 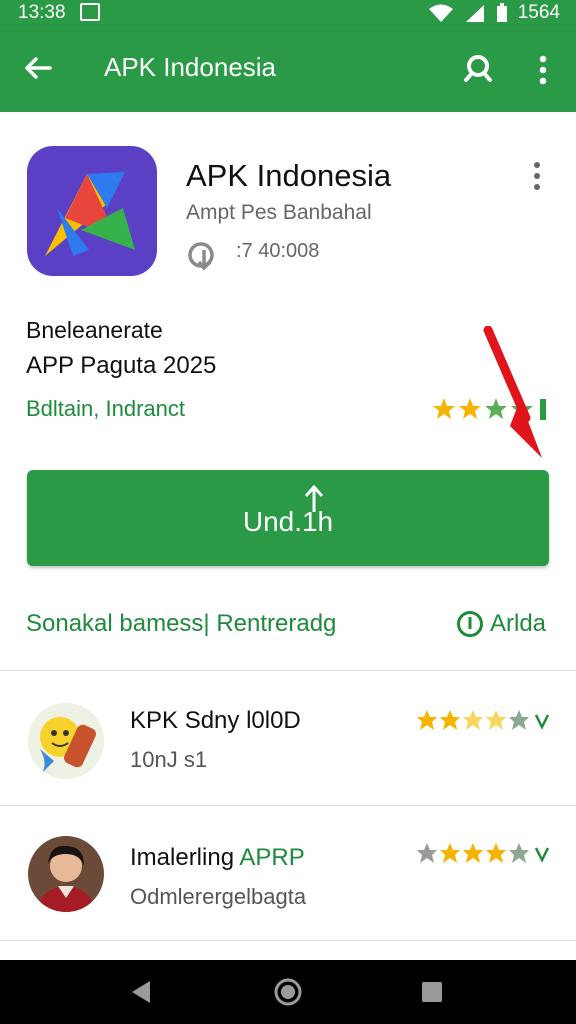 What do you see at coordinates (90, 12) in the screenshot?
I see `notification-icon` at bounding box center [90, 12].